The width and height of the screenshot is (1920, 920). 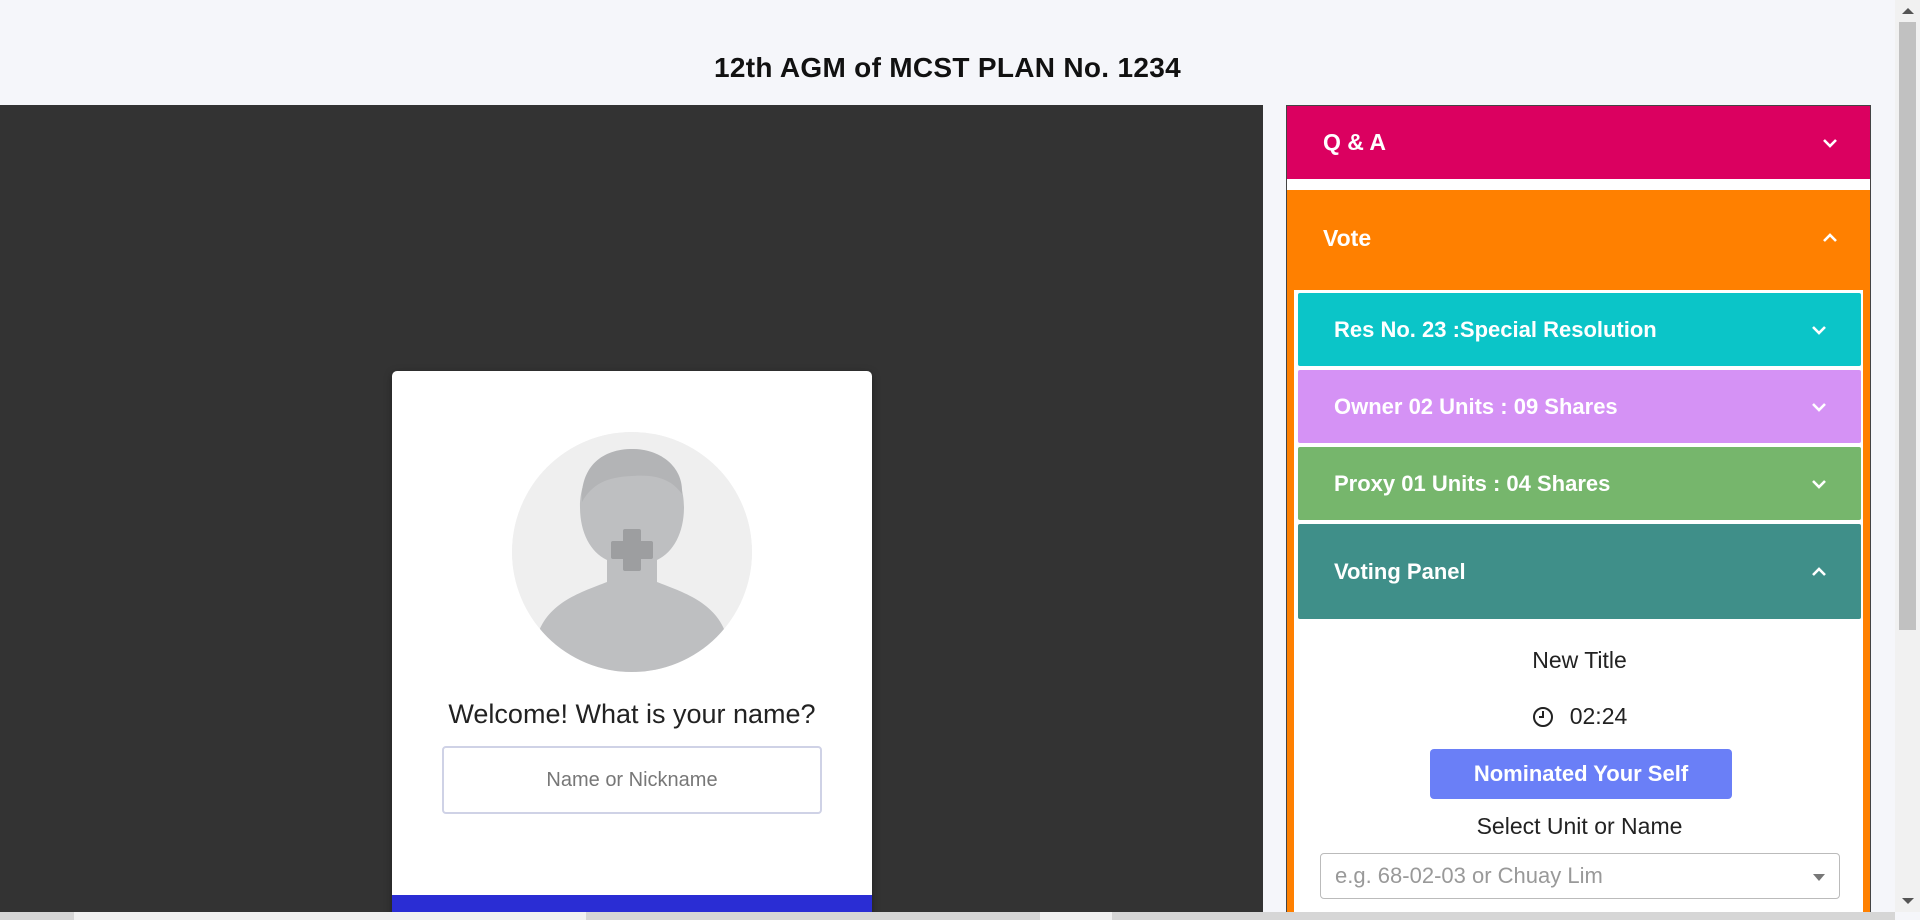 I want to click on vertical-scrollbar, so click(x=1907, y=456).